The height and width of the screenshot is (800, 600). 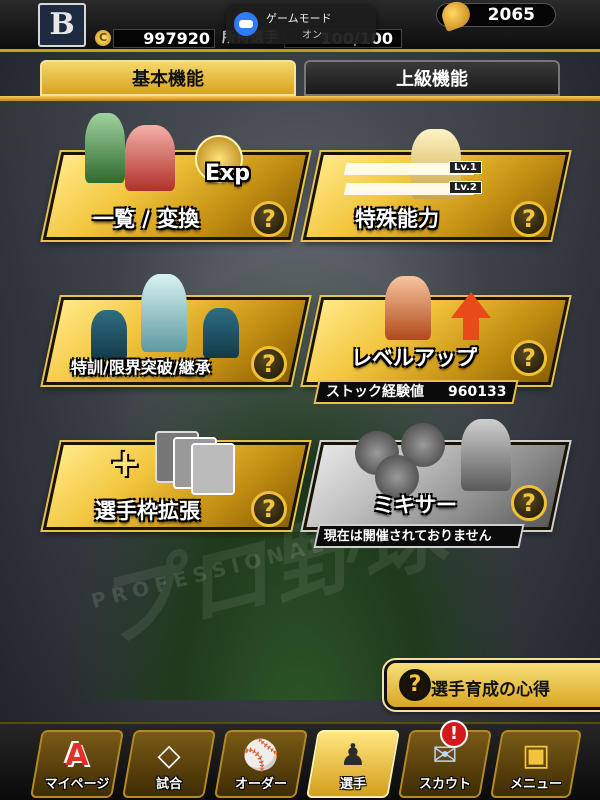 I want to click on card-stack-icon, so click(x=213, y=469).